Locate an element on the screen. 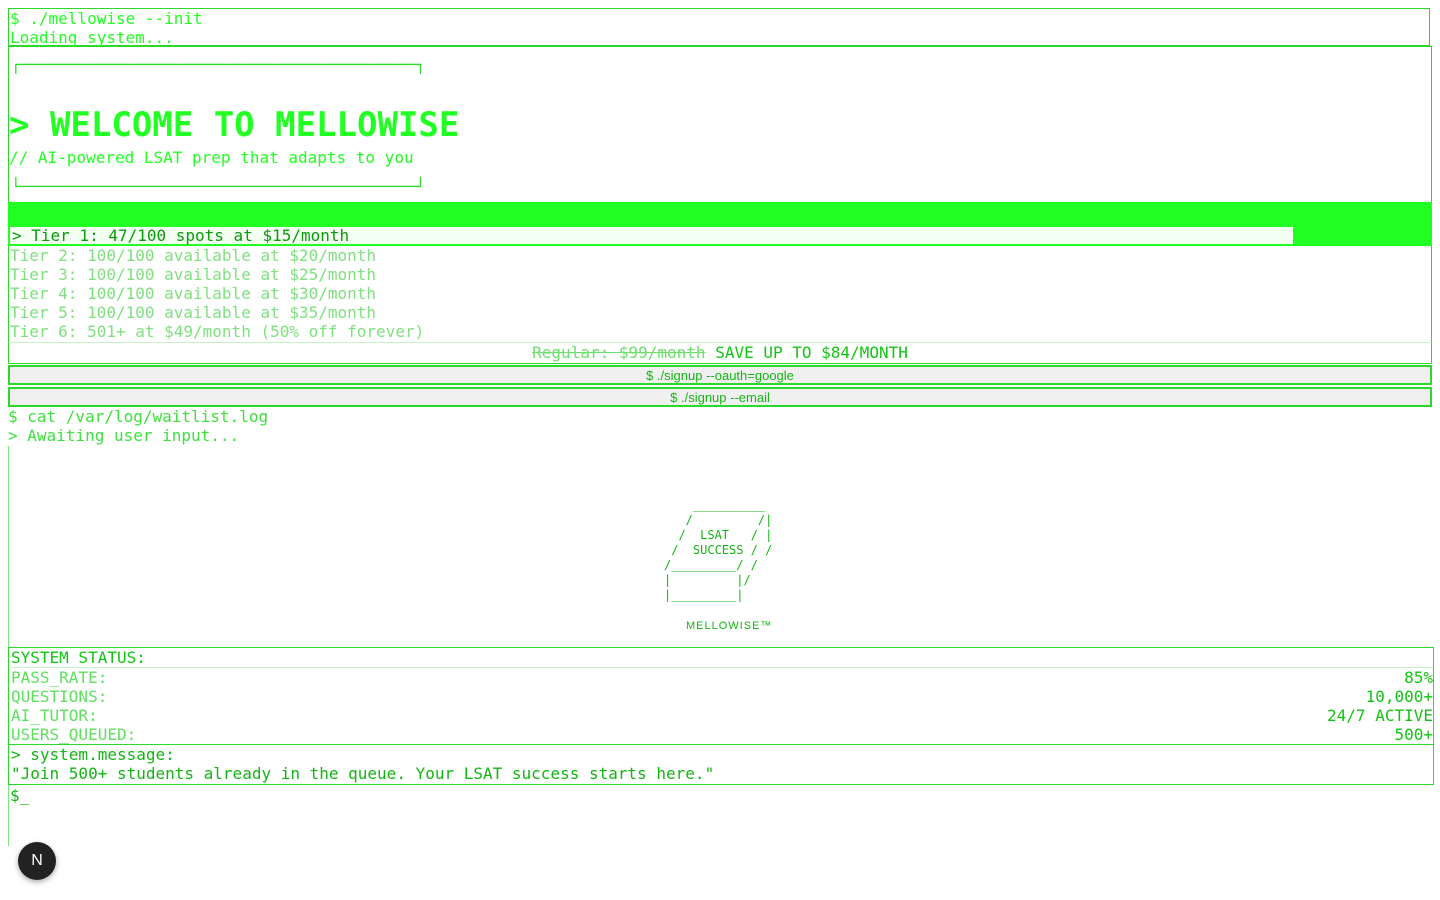 Image resolution: width=1440 pixels, height=900 pixels. tier-item: Tier 2: 100/100 available at $20/month is located at coordinates (193, 255).